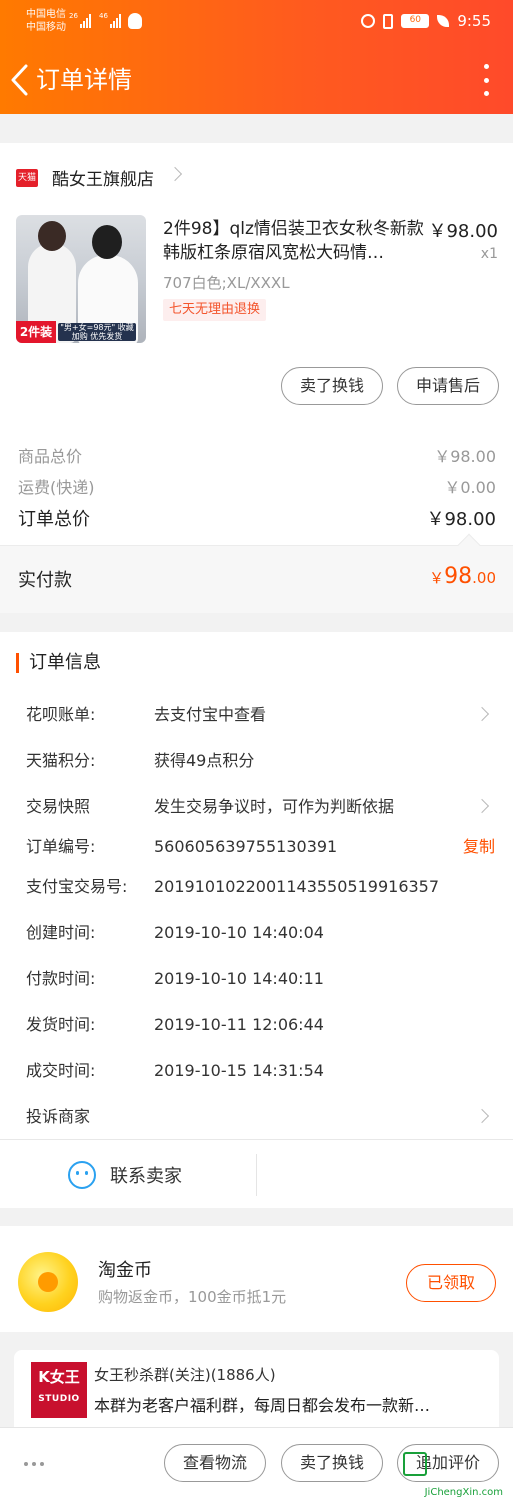 The image size is (513, 1500). I want to click on divider, so click(256, 1175).